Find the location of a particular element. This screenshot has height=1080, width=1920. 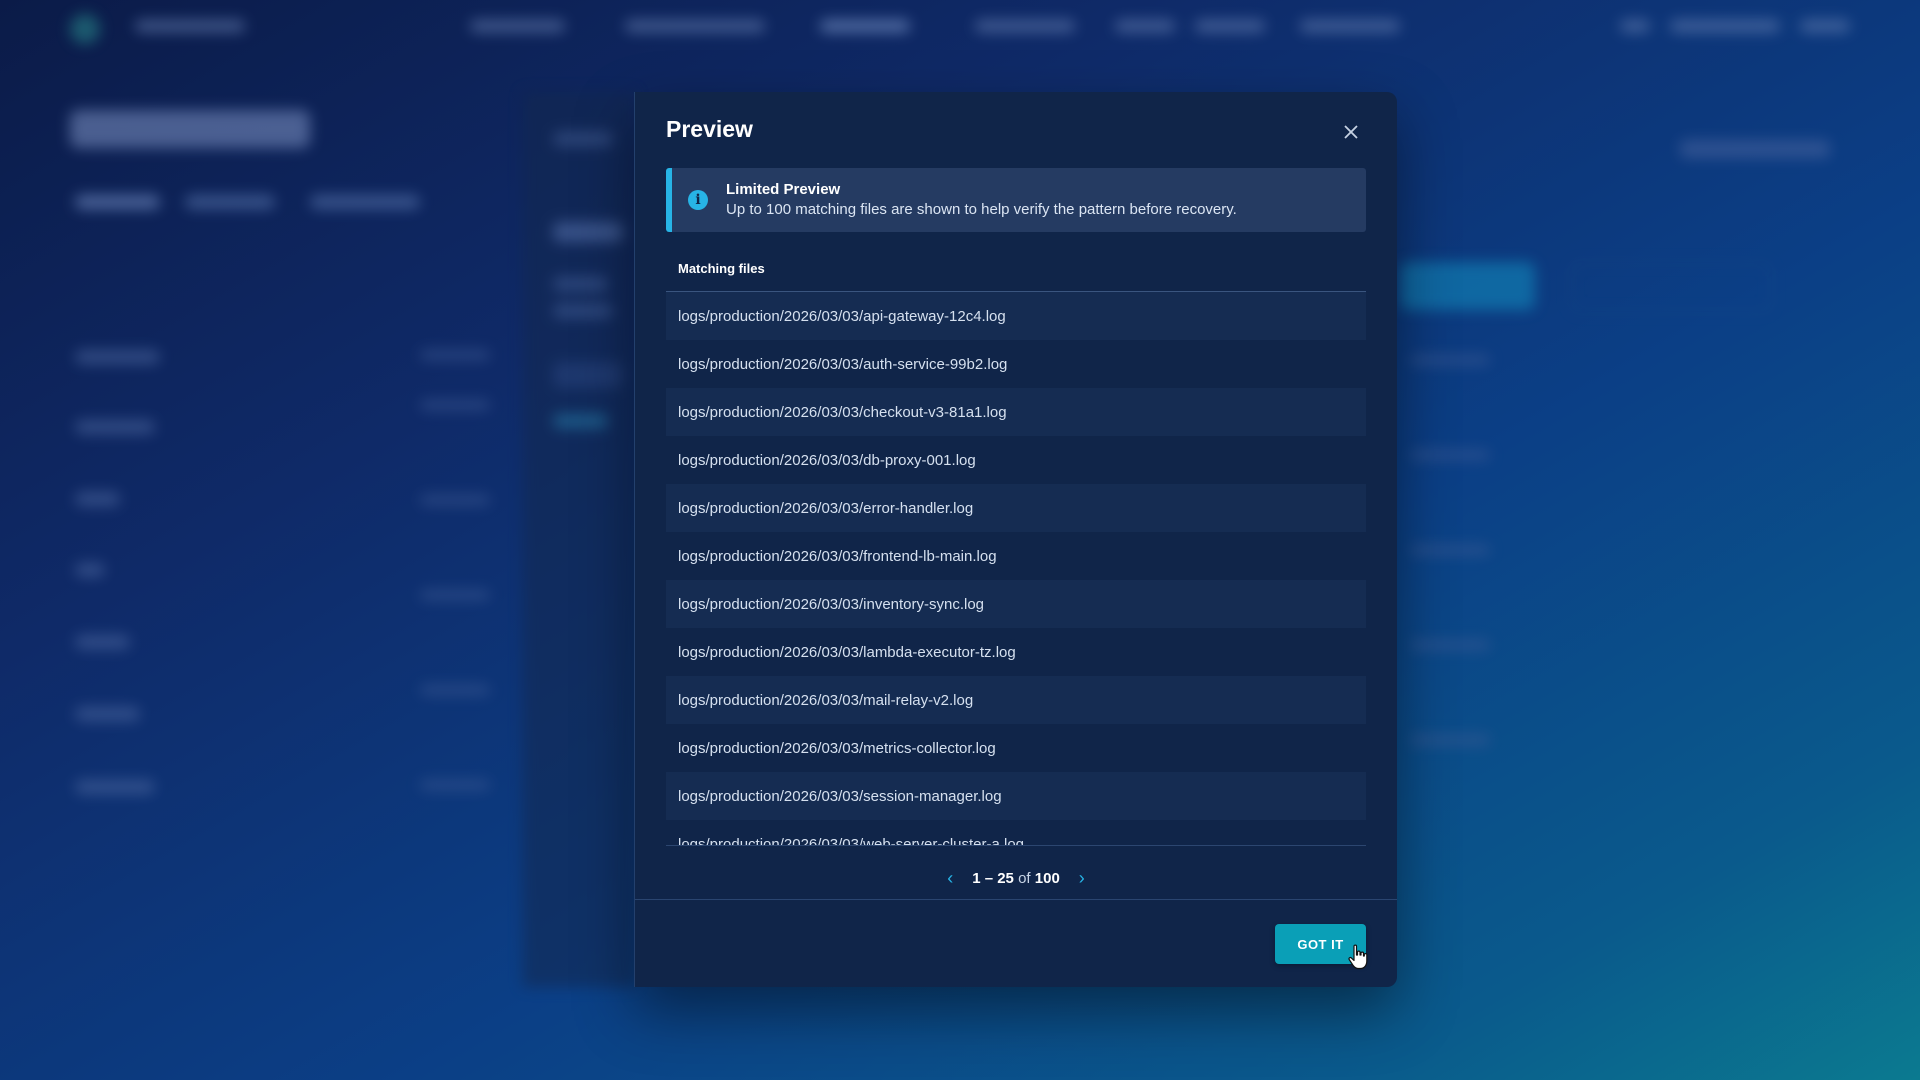

close-button is located at coordinates (1351, 132).